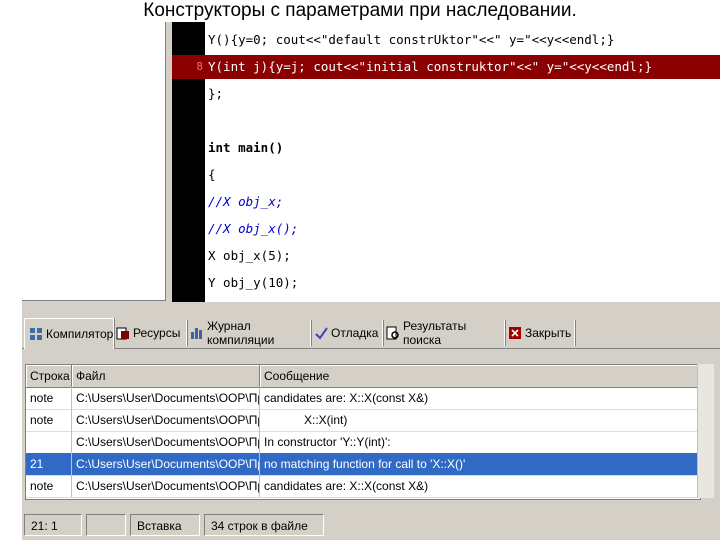 The width and height of the screenshot is (720, 540). I want to click on tab-compiler: Компилятор, so click(69, 333).